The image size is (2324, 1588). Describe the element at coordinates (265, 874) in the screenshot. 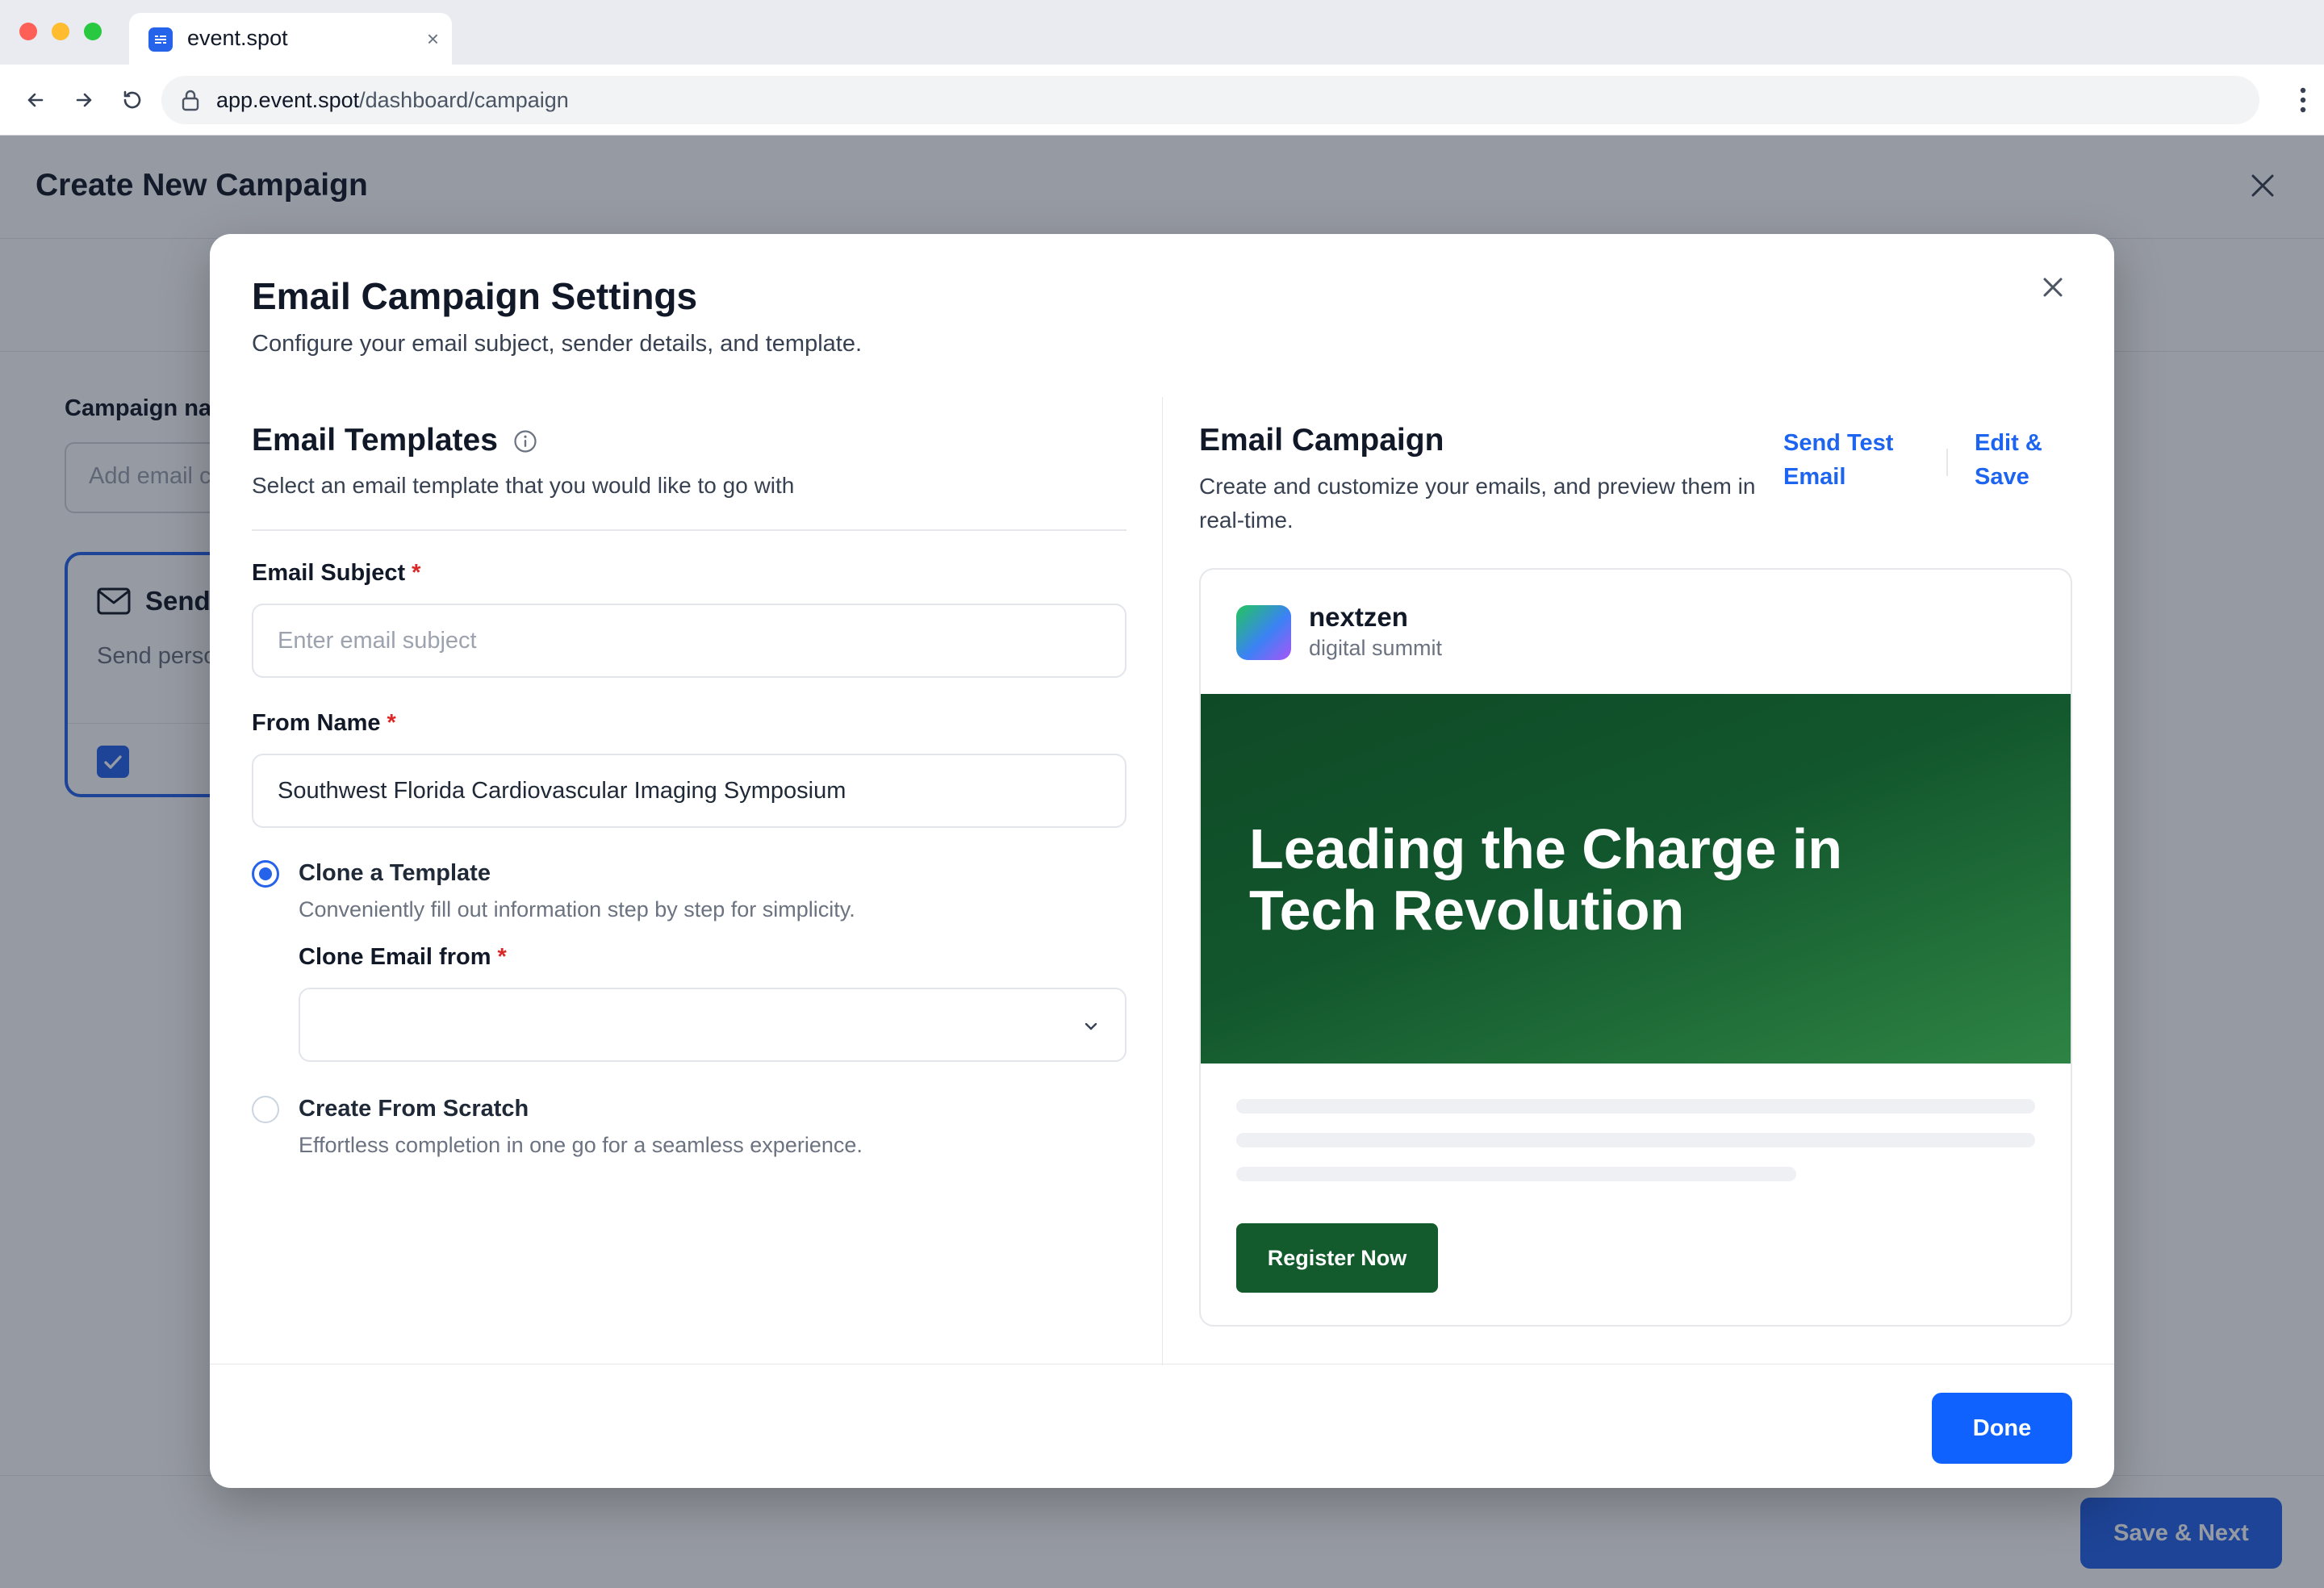

I see `clone-template-radio` at that location.